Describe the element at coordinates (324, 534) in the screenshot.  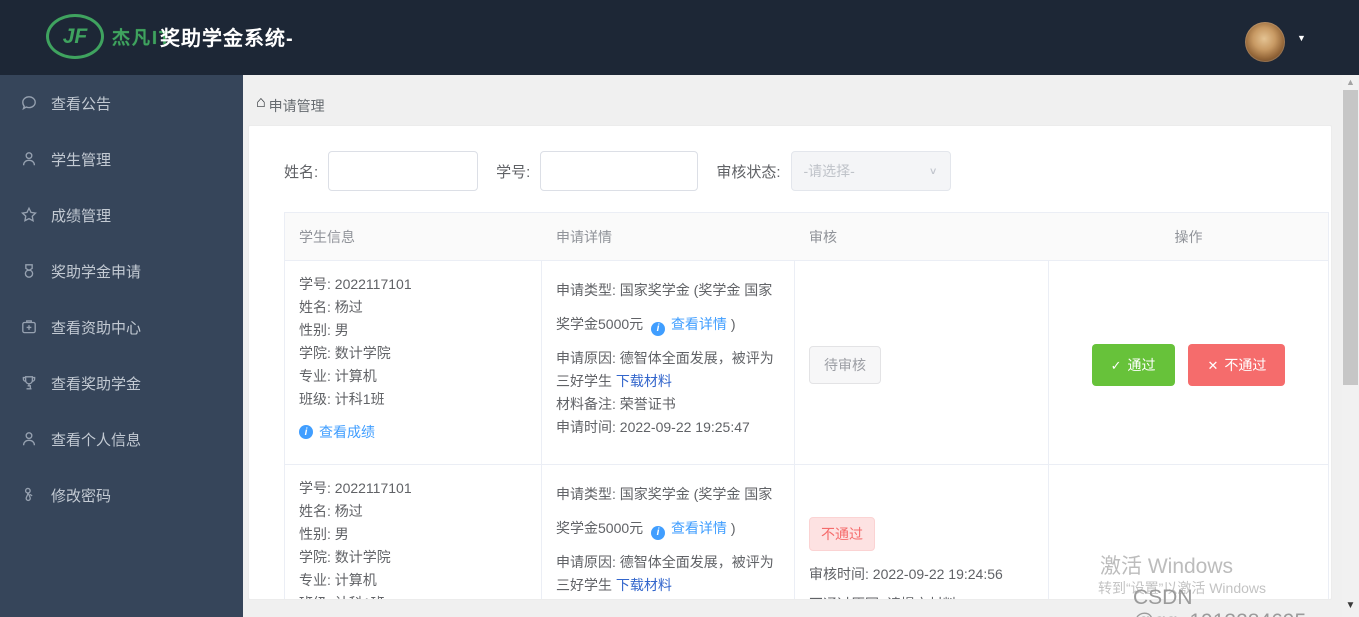
I see `student-gender: 性别: 男` at that location.